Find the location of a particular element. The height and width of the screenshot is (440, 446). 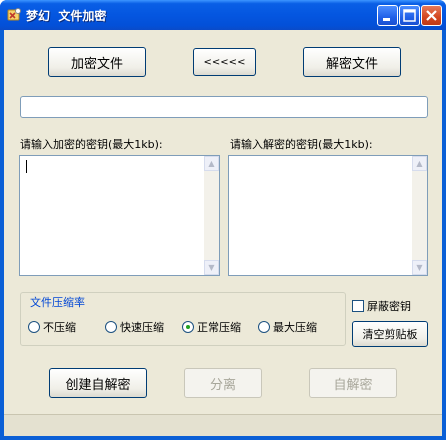

self-decrypt-button: 自解密 is located at coordinates (353, 383).